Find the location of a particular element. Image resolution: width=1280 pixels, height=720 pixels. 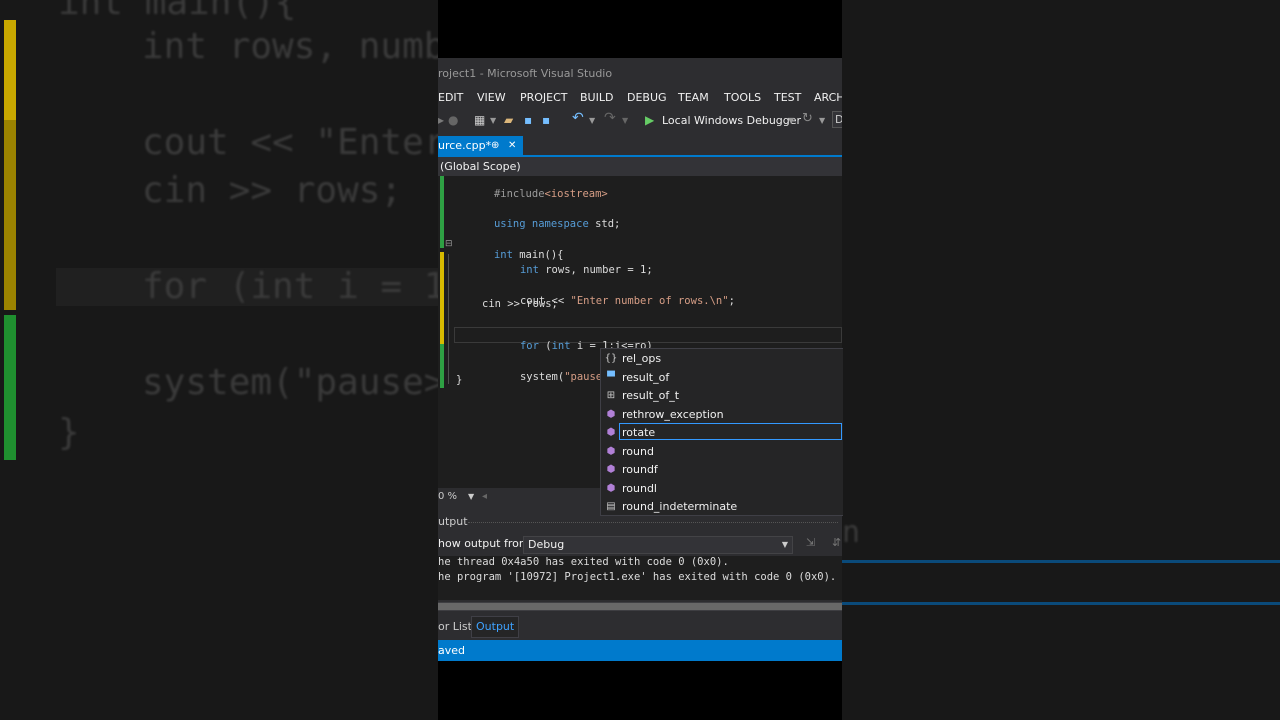

global-scope-dropdown: (Global Scope) is located at coordinates (480, 166).